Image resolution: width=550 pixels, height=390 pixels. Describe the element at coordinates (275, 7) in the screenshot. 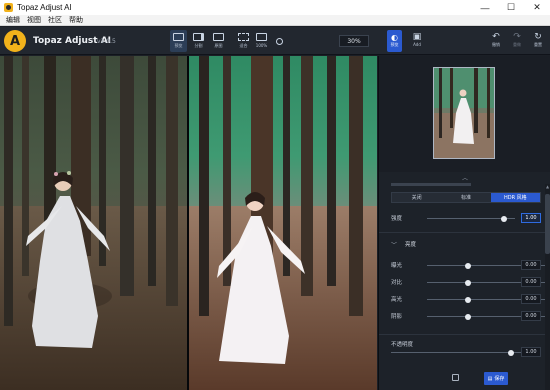

I see `title-bar: Topaz Adjust AI — ☐ ✕` at that location.